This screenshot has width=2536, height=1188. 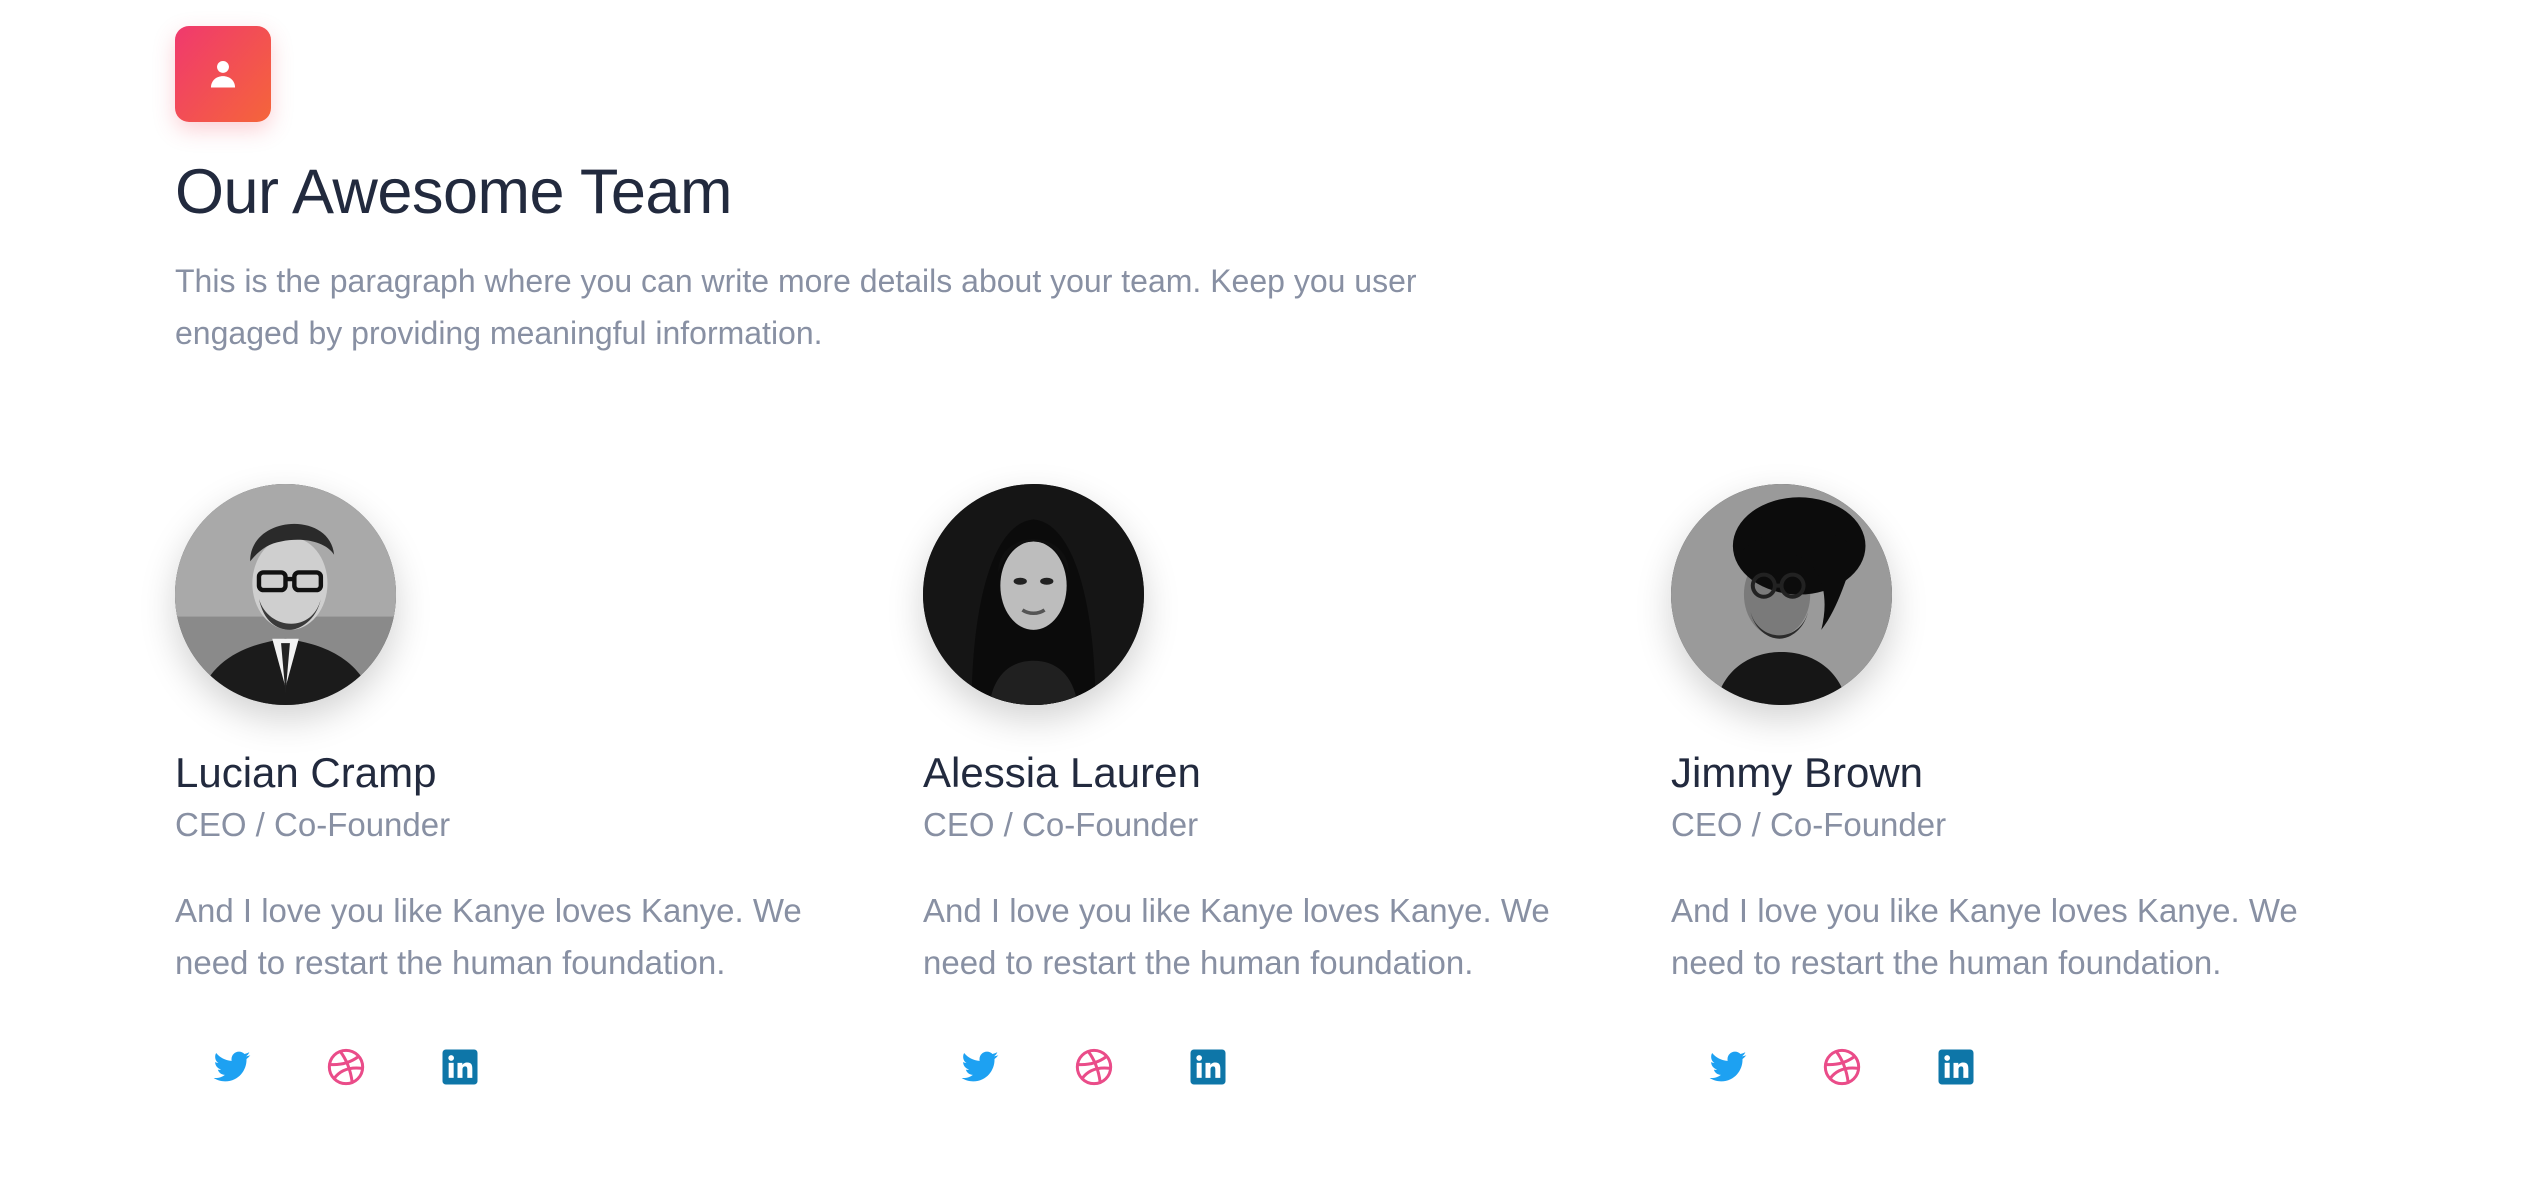 I want to click on member-name: Alessia Lauren, so click(x=1062, y=772).